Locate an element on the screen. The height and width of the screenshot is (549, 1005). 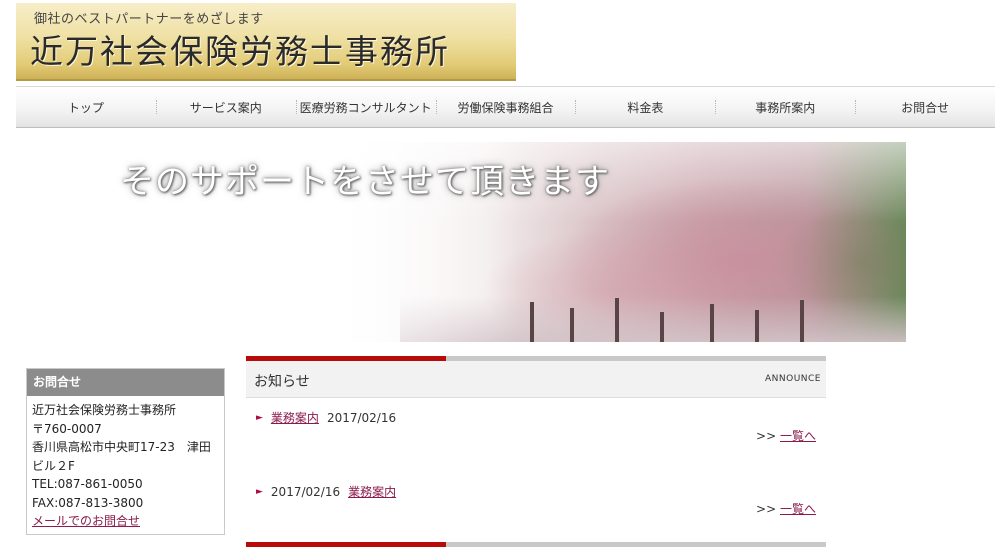
nav-item-label: 労働保険事務組合 is located at coordinates (505, 107).